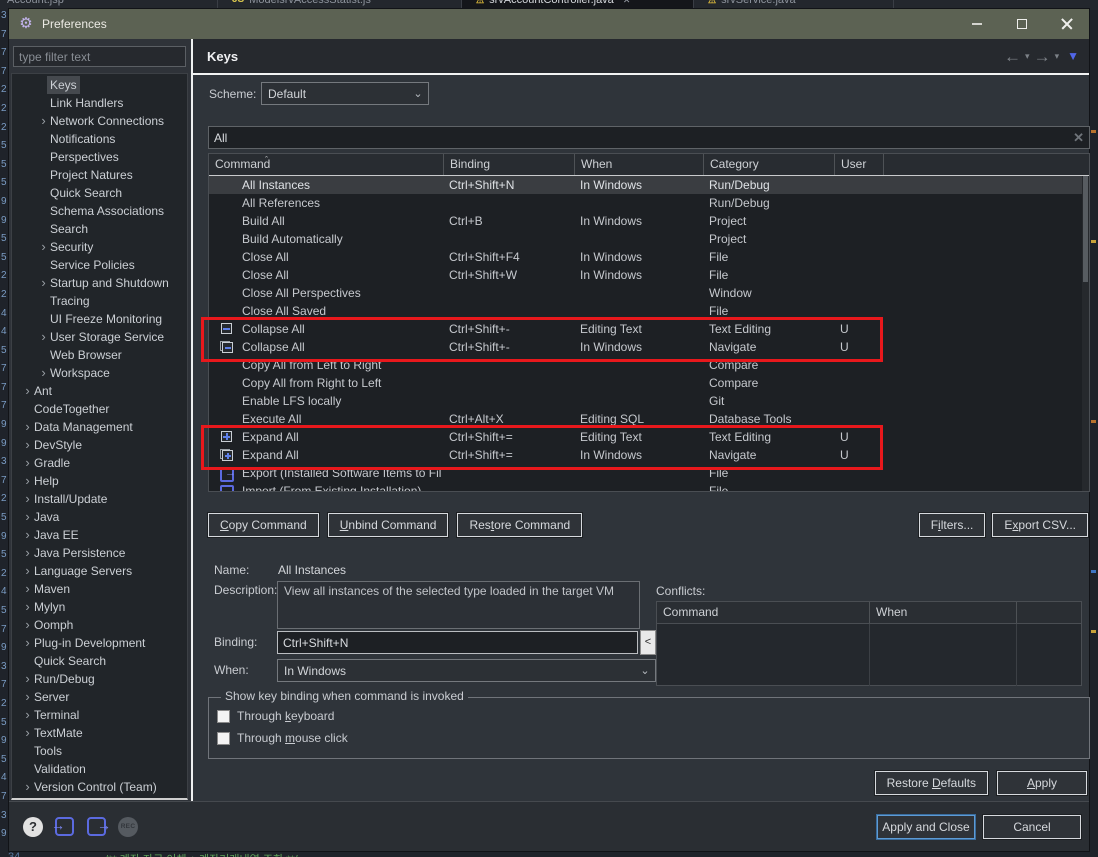 This screenshot has width=1098, height=857. What do you see at coordinates (931, 783) in the screenshot?
I see `restore-defaults-button: Restore Defaults` at bounding box center [931, 783].